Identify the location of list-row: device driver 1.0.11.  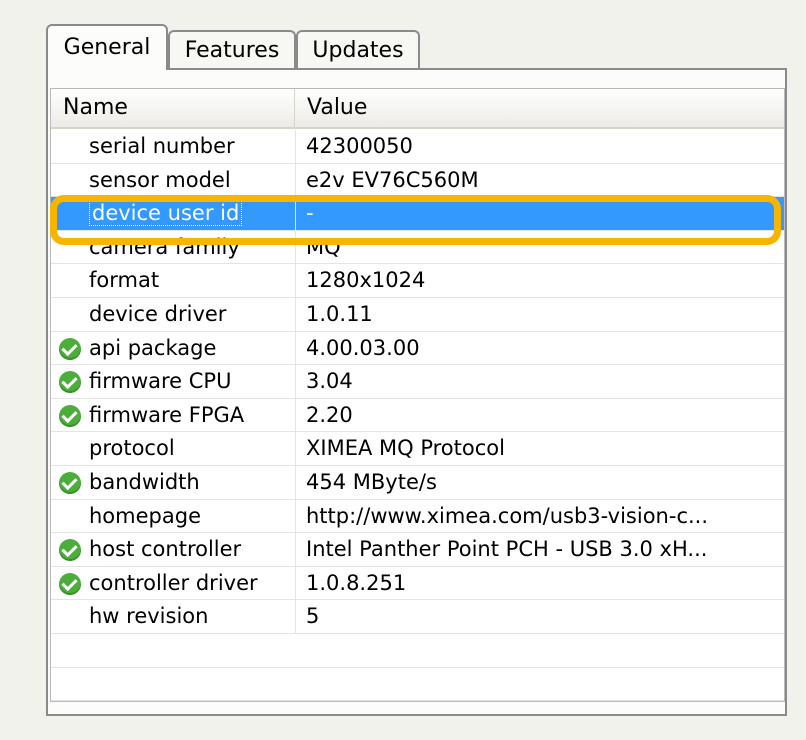
(417, 314).